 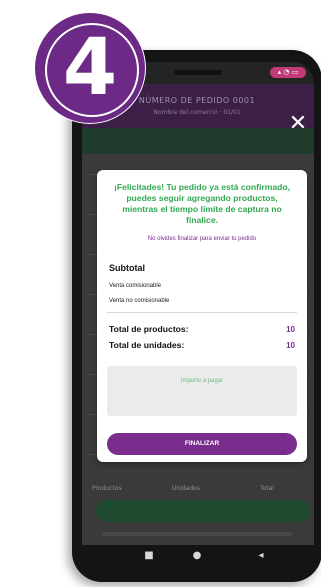 What do you see at coordinates (147, 345) in the screenshot?
I see `total-units-label: Total de unidades:` at bounding box center [147, 345].